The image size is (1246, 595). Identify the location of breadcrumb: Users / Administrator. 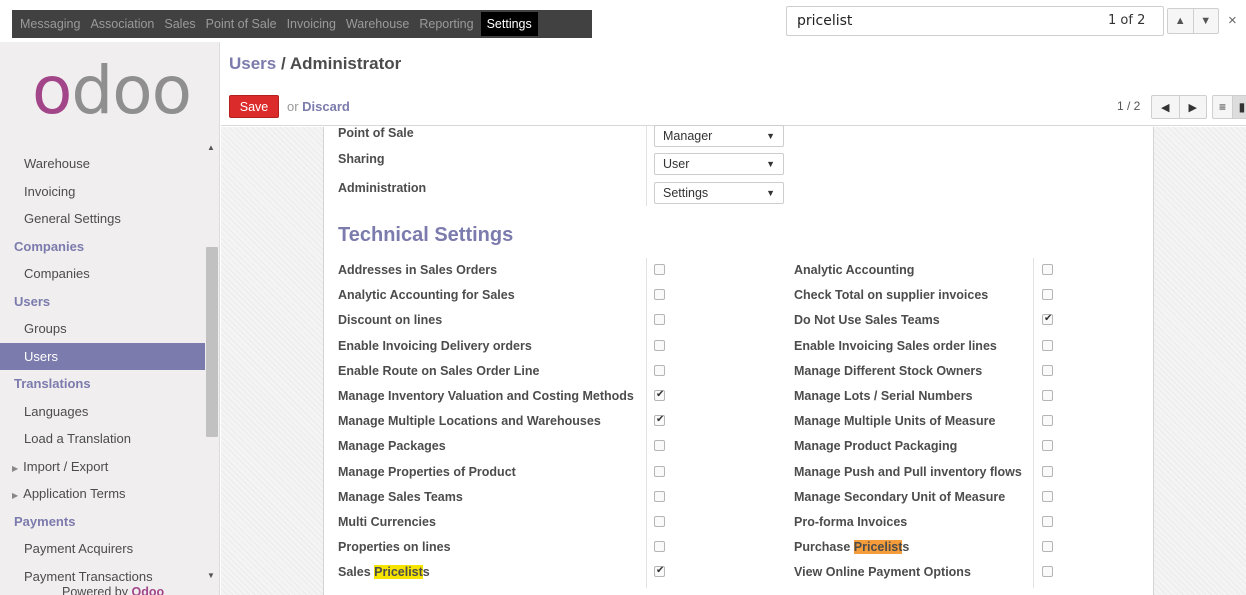
(315, 63).